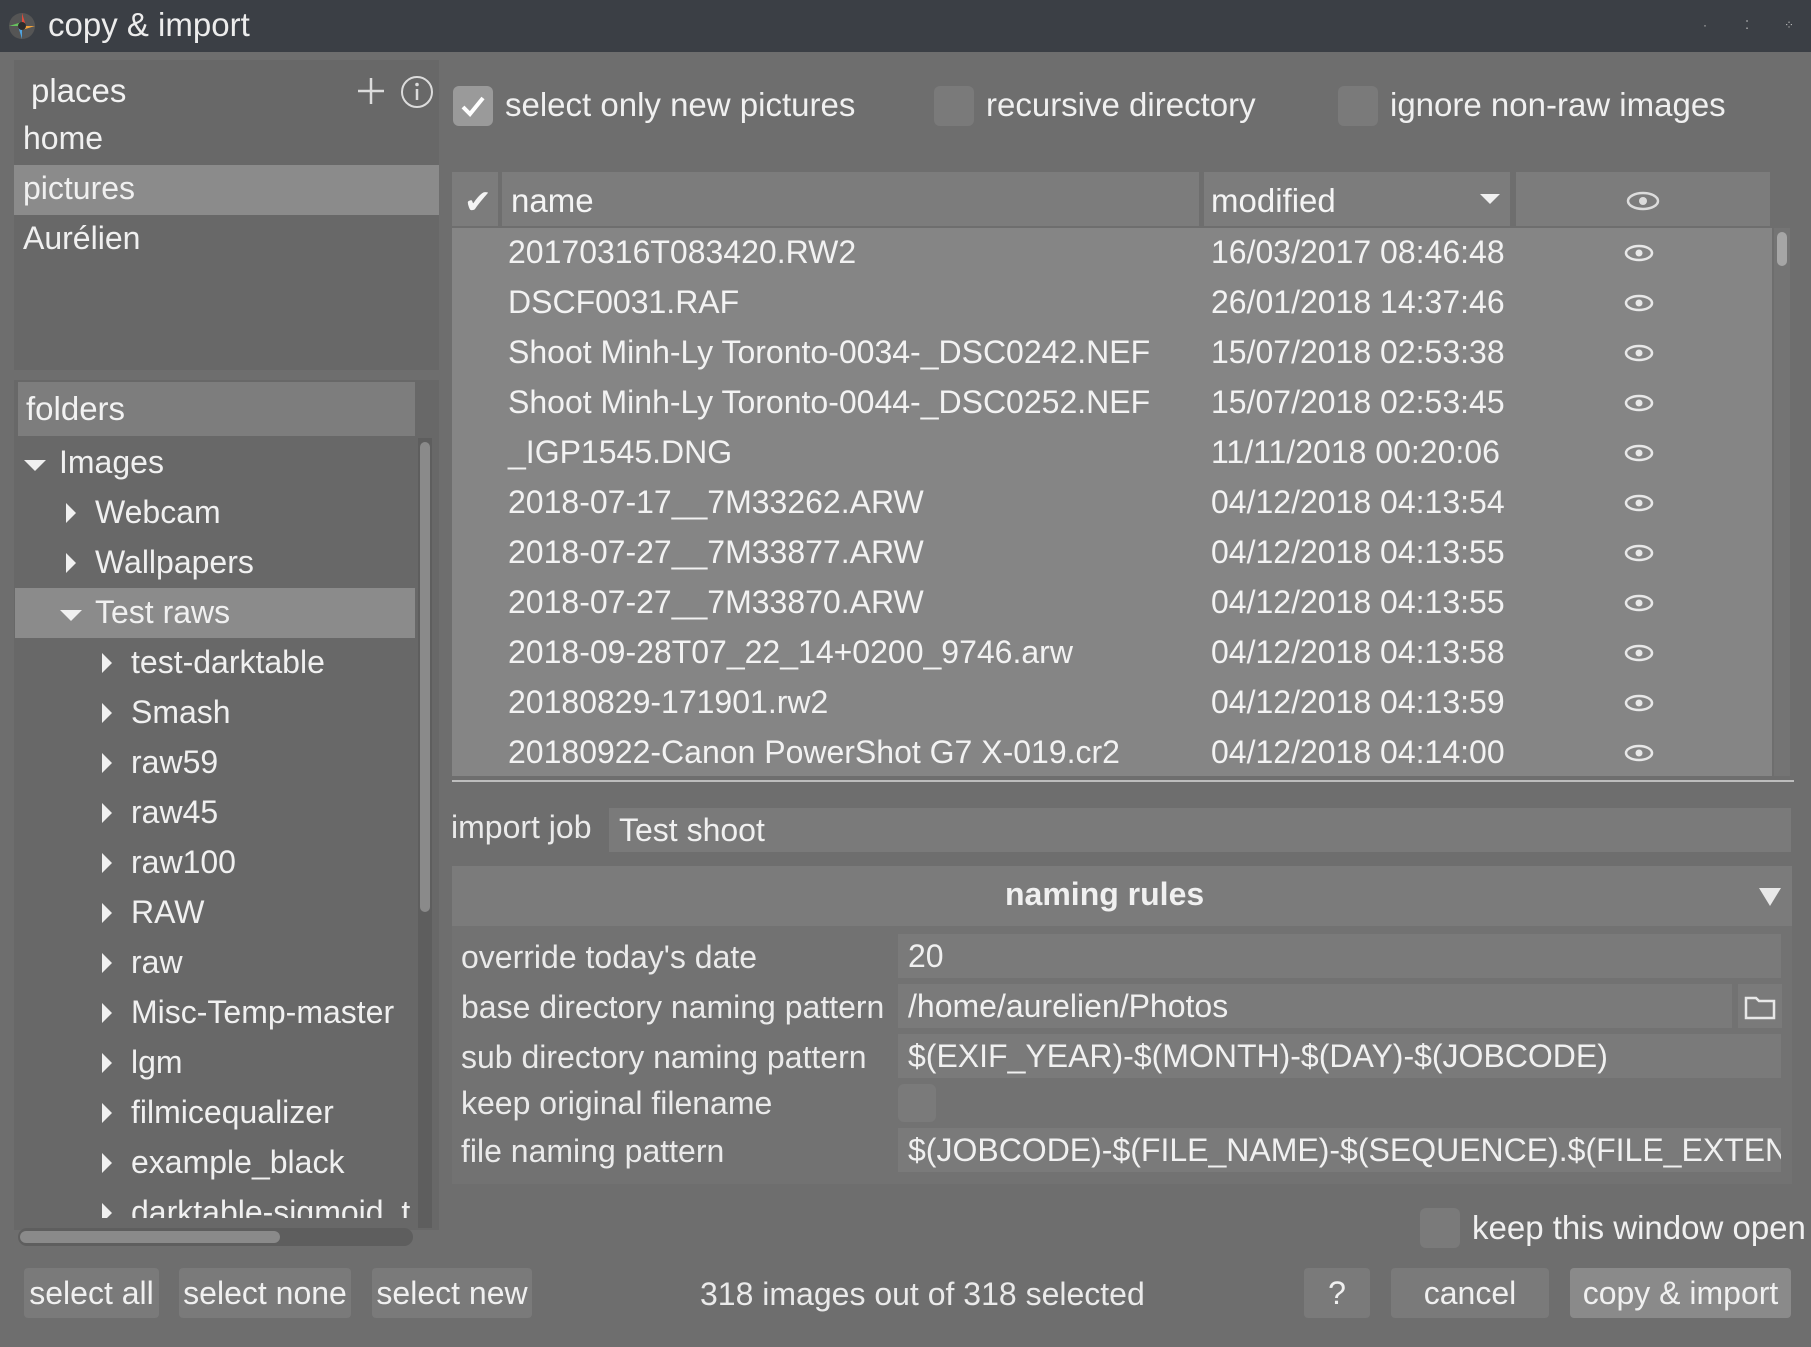  Describe the element at coordinates (1315, 1006) in the screenshot. I see `base-dir-input: /home/aurelien/Photos` at that location.